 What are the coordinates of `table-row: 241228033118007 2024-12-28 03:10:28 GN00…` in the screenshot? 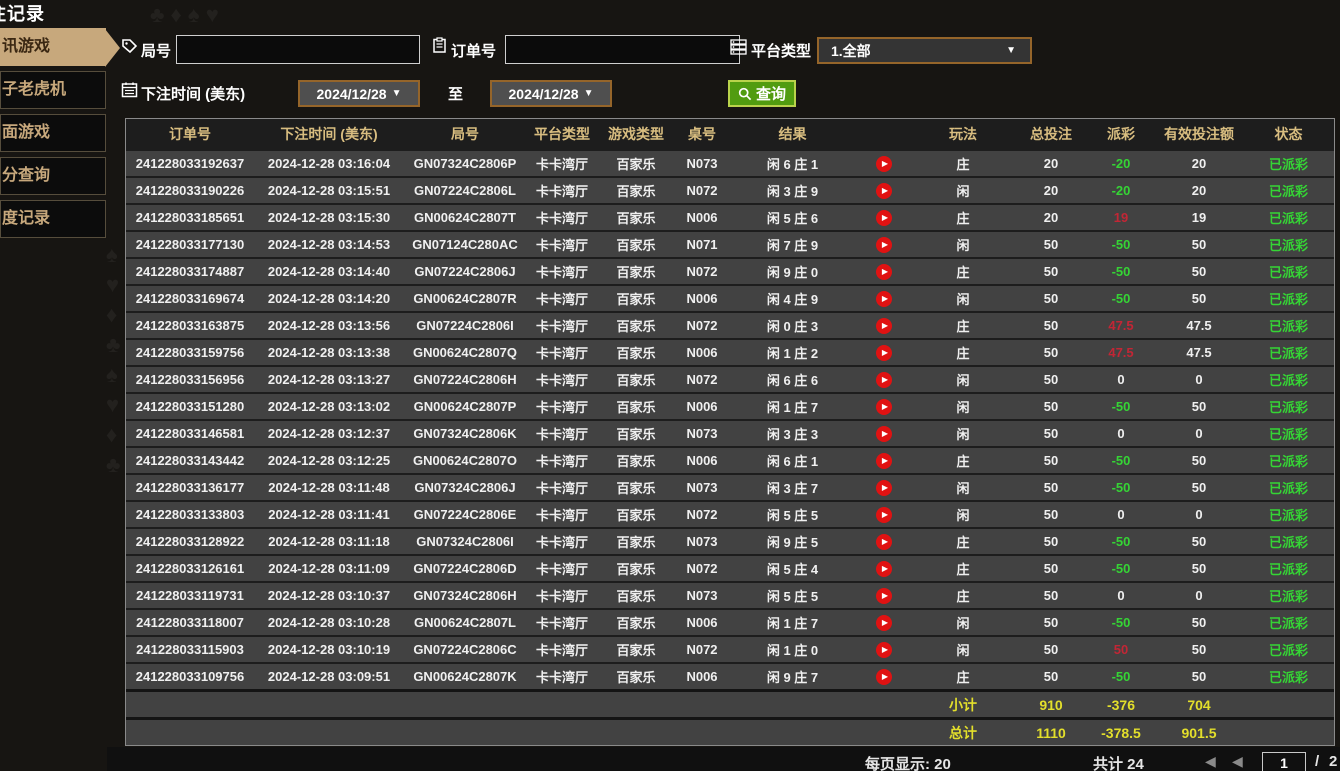 It's located at (730, 621).